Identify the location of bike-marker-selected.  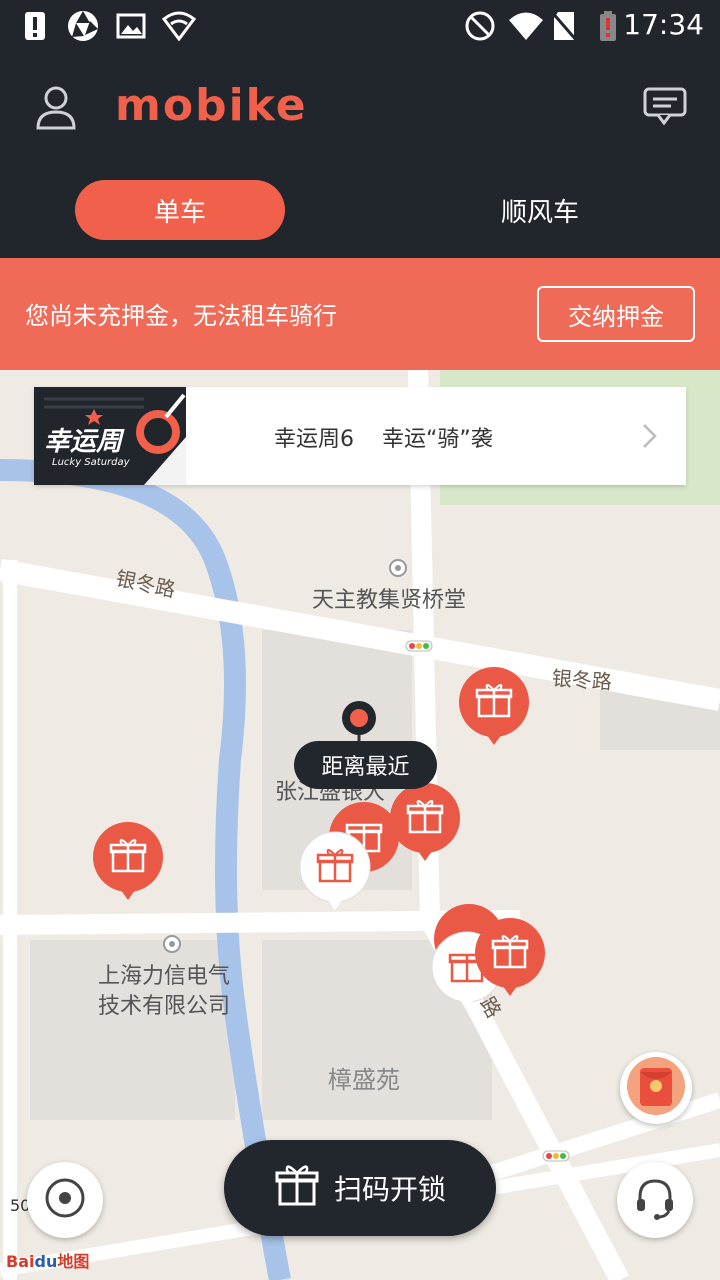
(335, 874).